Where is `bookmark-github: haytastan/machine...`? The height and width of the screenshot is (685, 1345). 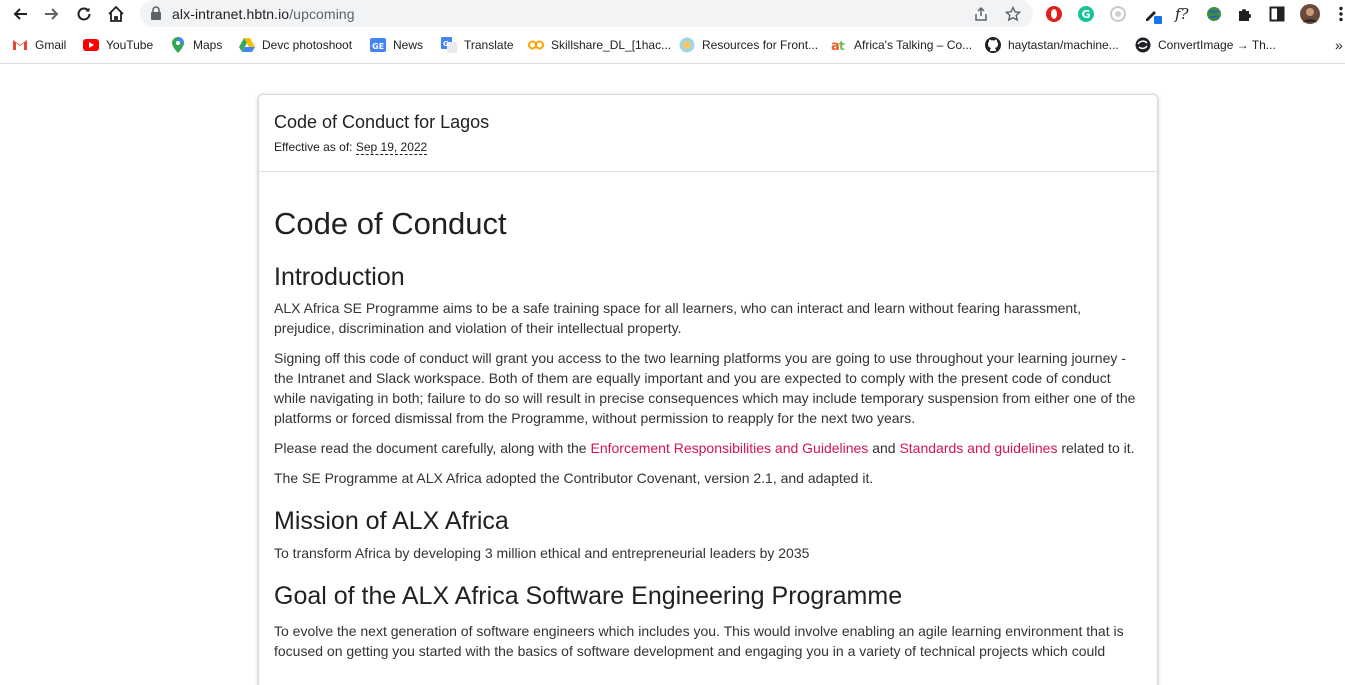
bookmark-github: haytastan/machine... is located at coordinates (1052, 45).